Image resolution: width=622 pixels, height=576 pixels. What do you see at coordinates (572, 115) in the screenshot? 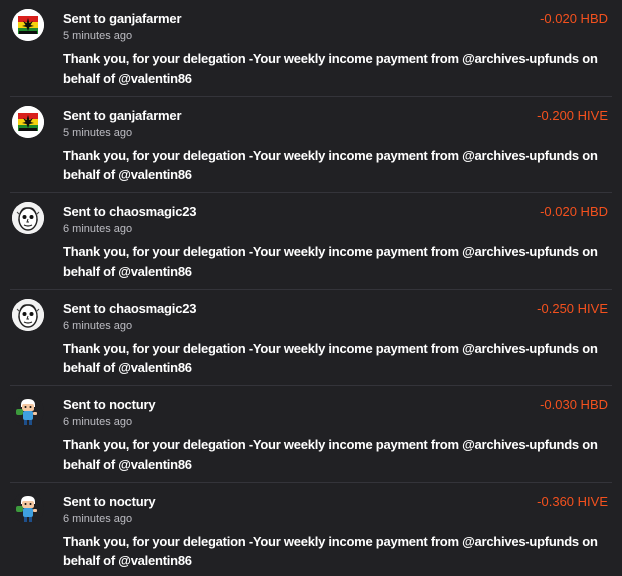
I see `transaction-amount: -0.200 HIVE` at bounding box center [572, 115].